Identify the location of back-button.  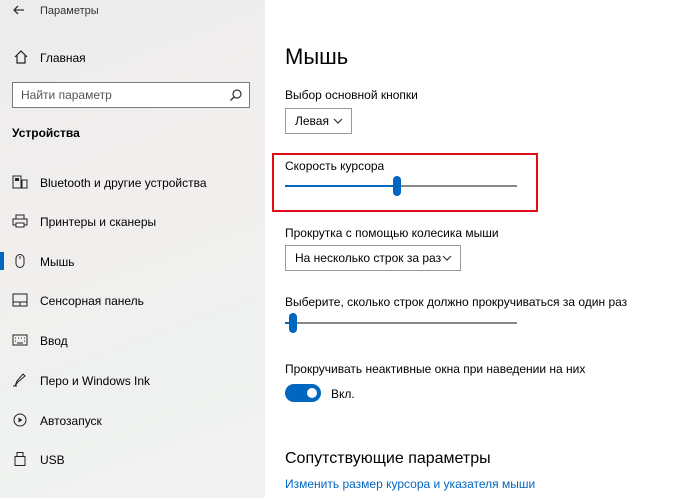
(20, 11).